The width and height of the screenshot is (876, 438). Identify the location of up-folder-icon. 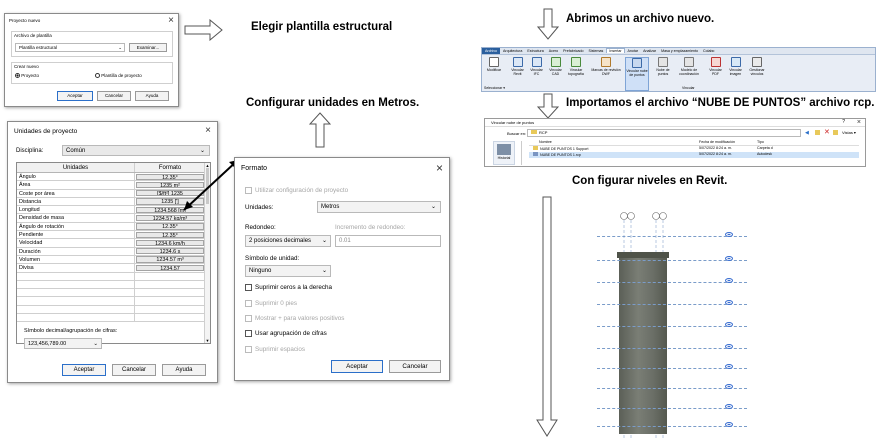
(817, 132).